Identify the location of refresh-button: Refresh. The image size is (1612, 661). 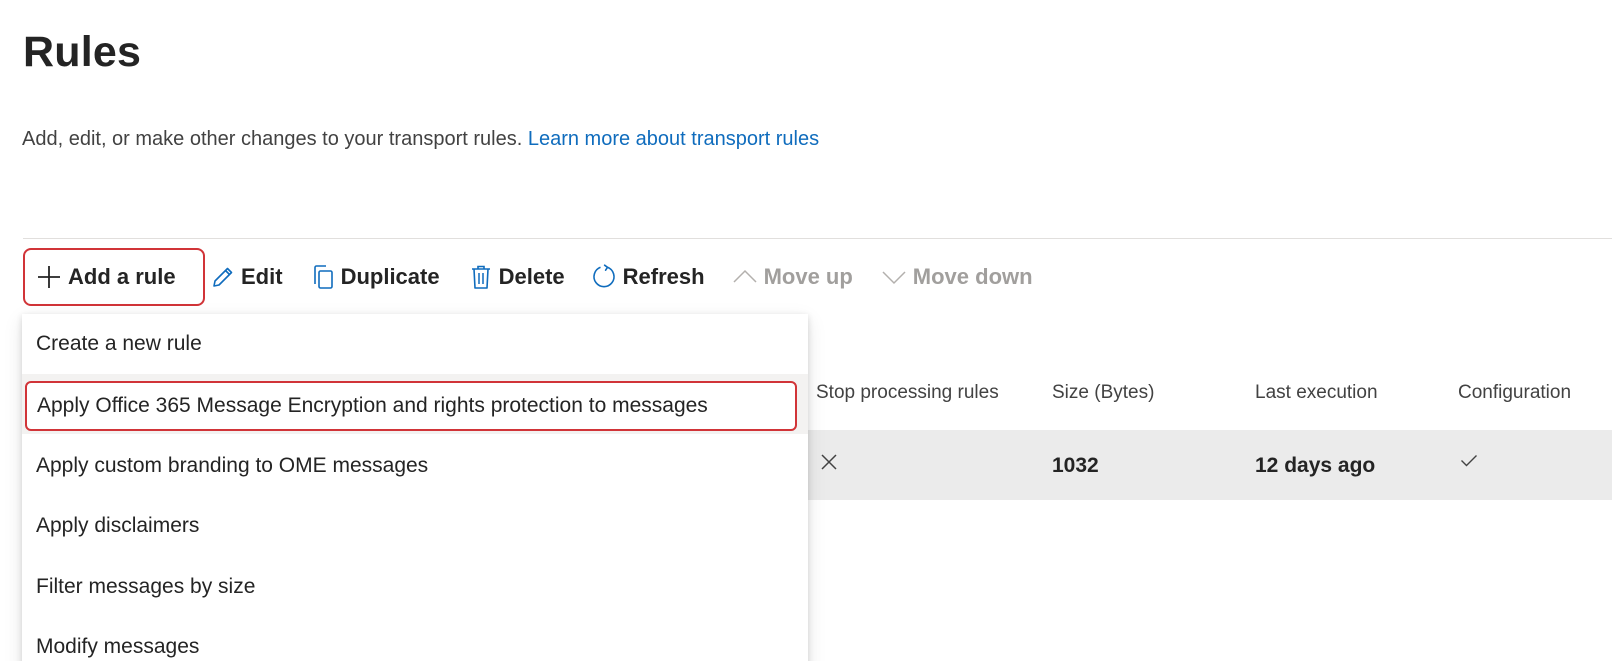
(648, 277).